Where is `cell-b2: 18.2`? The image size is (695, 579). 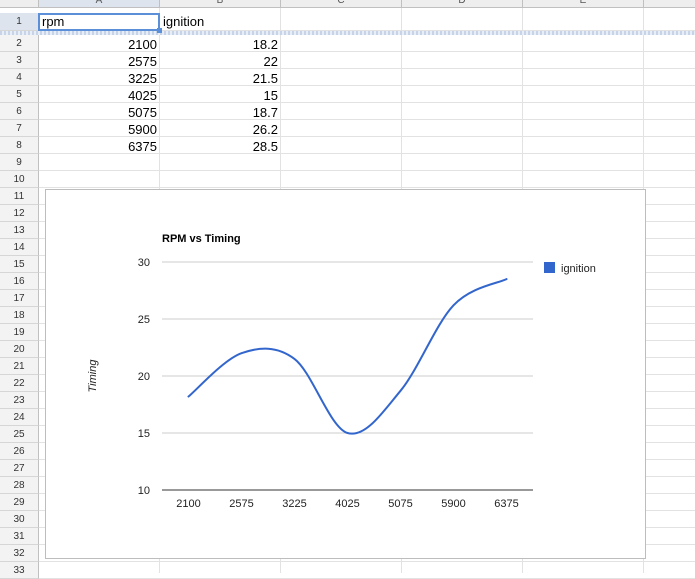
cell-b2: 18.2 is located at coordinates (220, 44).